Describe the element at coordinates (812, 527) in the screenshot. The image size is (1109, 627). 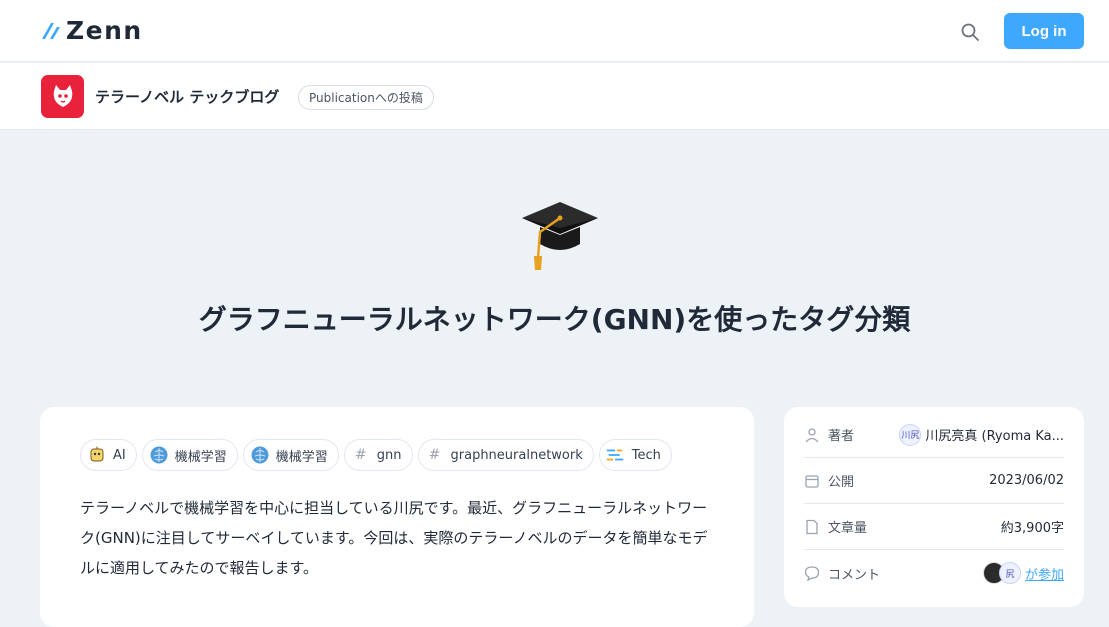
I see `document-icon` at that location.